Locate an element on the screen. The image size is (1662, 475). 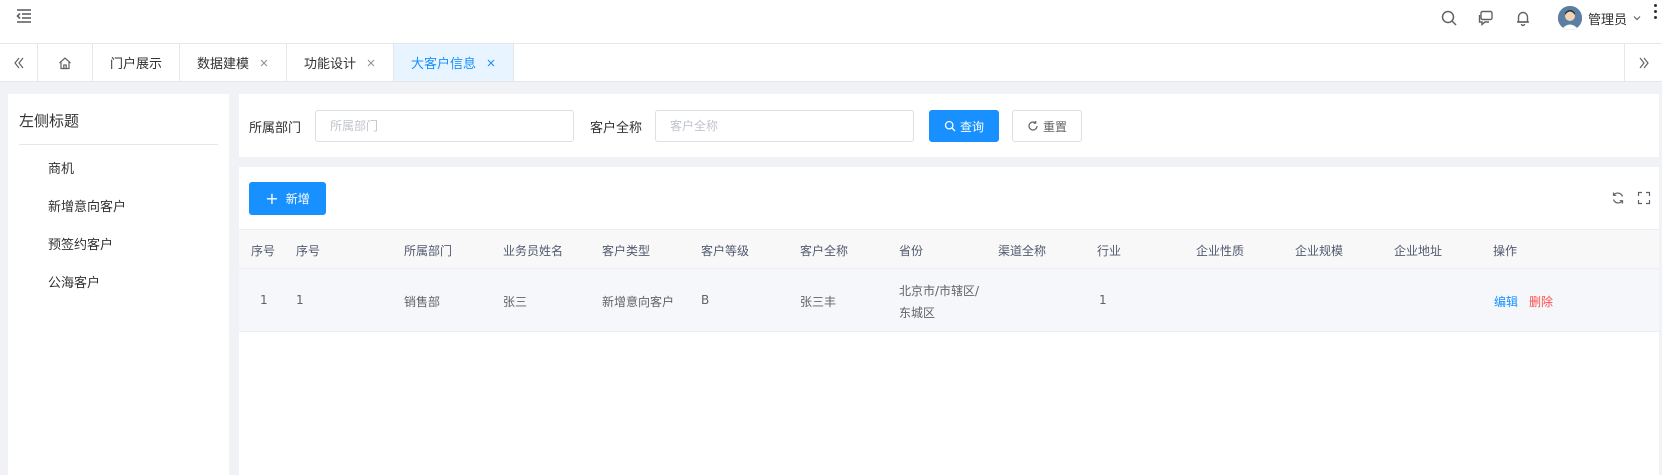
user-menu: 管理员 is located at coordinates (1599, 18).